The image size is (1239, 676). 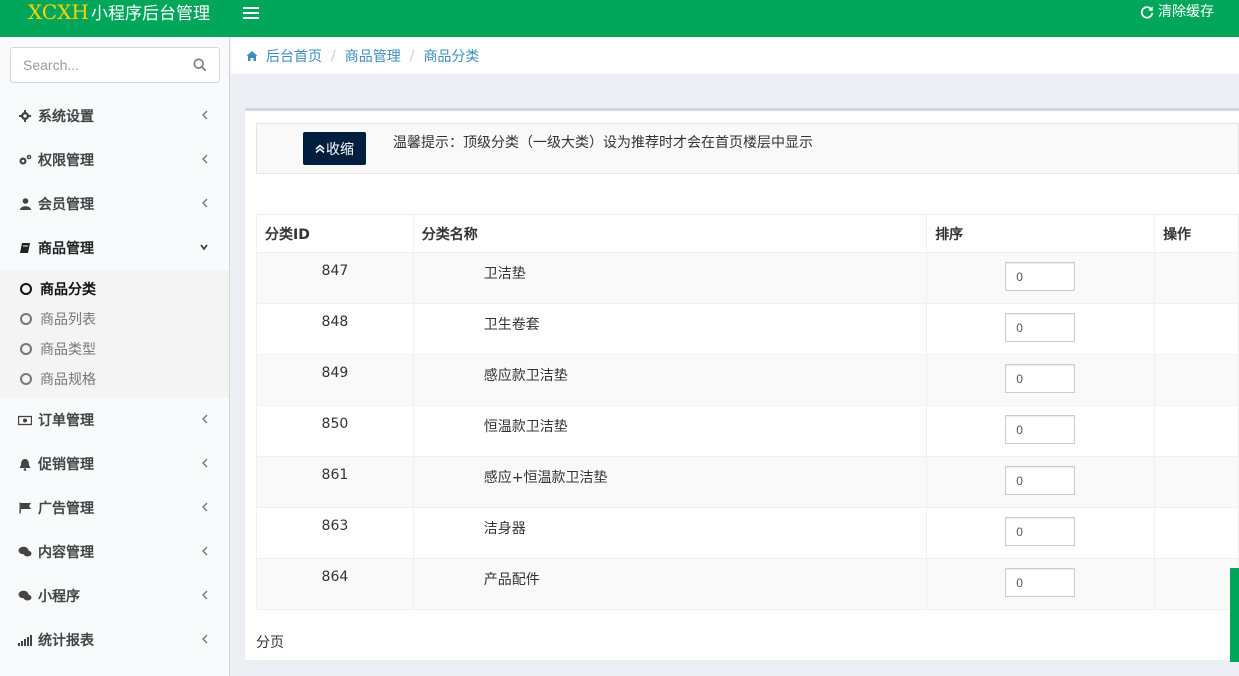 I want to click on sidebar-item-reports: 统计报表, so click(x=114, y=640).